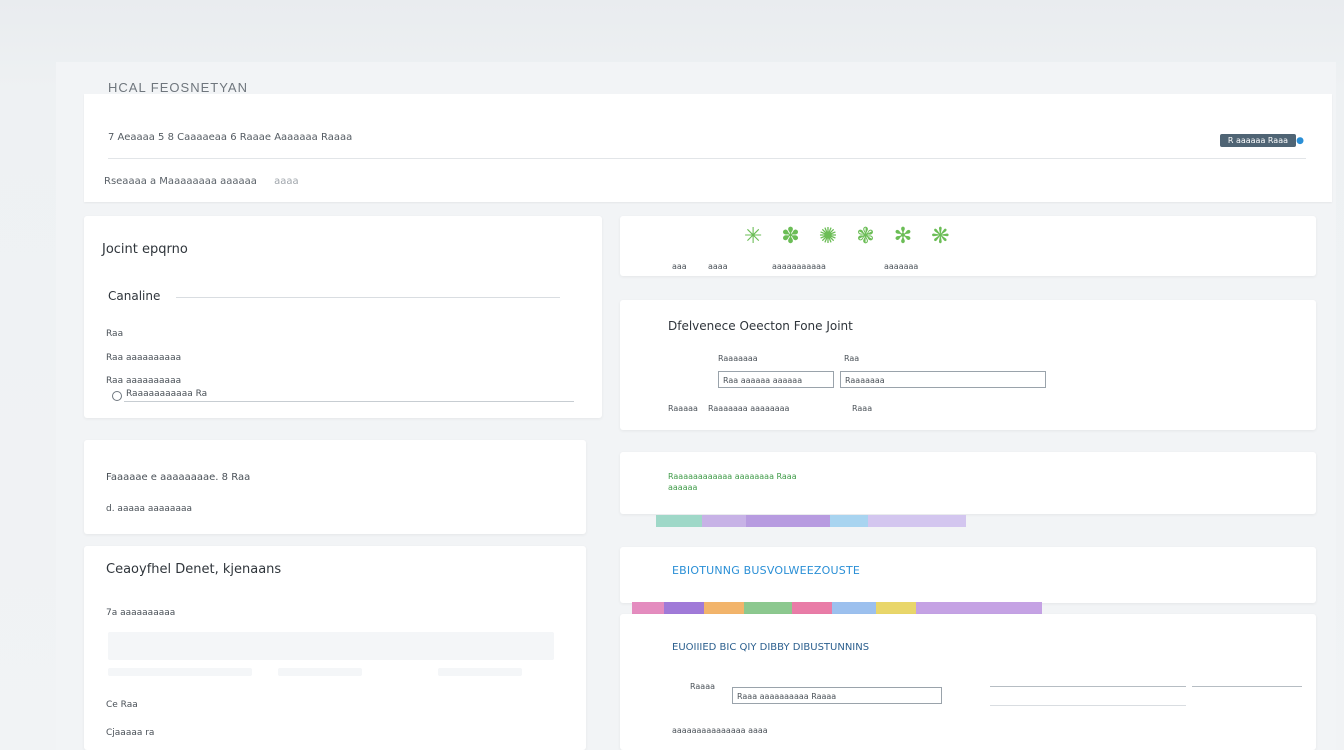 The height and width of the screenshot is (750, 1344). Describe the element at coordinates (862, 408) in the screenshot. I see `form-note-c: Raaa` at that location.